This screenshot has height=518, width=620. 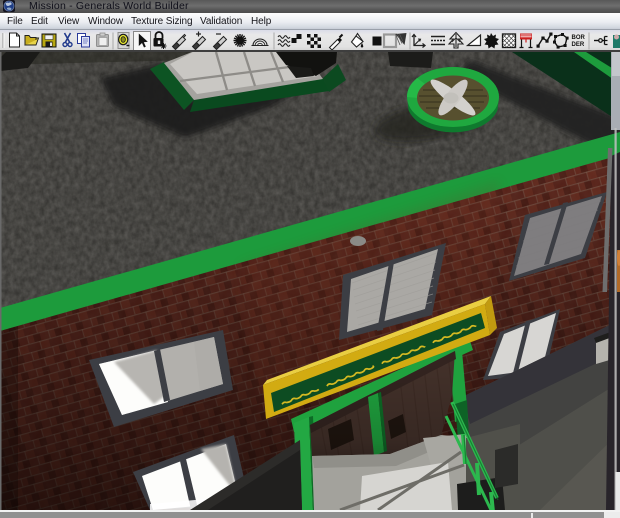 What do you see at coordinates (579, 38) in the screenshot?
I see `svg-text: BOR` at bounding box center [579, 38].